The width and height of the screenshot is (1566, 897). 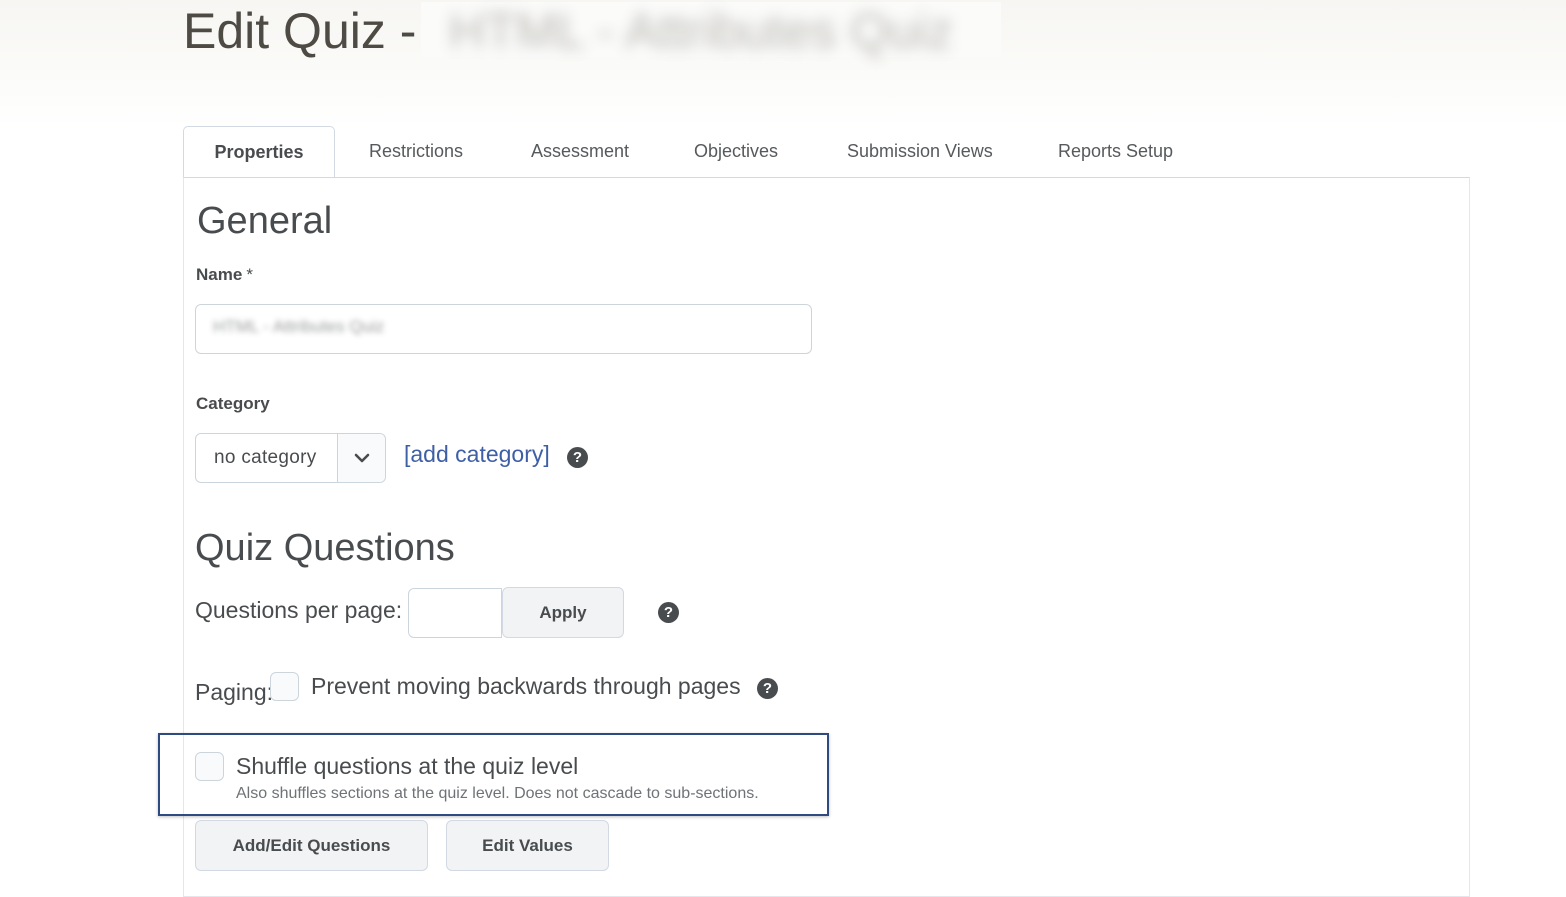 I want to click on name-label: Name *, so click(x=224, y=275).